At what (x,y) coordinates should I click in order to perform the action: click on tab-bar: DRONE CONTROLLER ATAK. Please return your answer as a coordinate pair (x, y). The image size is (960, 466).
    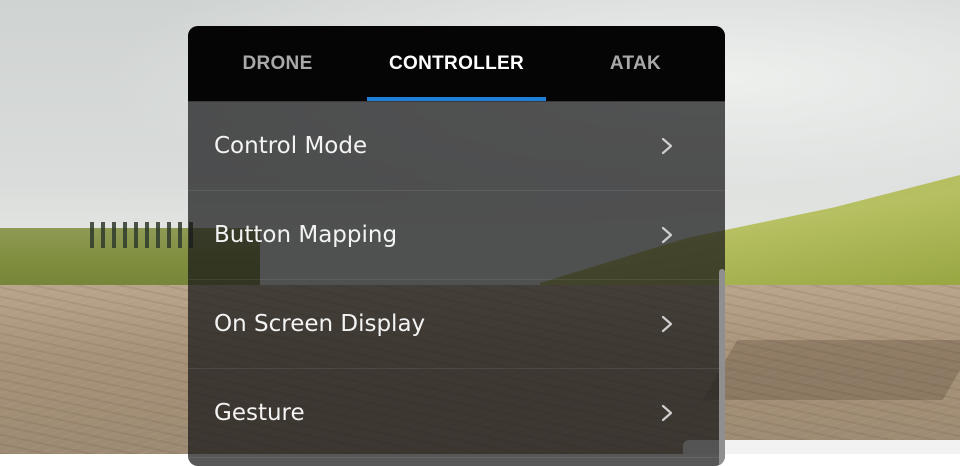
    Looking at the image, I should click on (456, 64).